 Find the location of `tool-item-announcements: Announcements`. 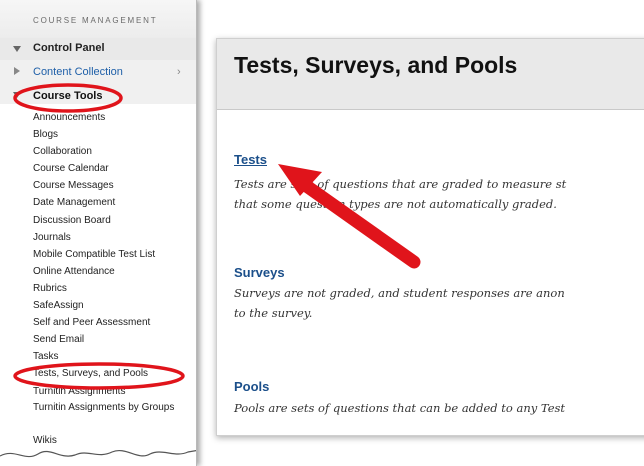

tool-item-announcements: Announcements is located at coordinates (113, 119).